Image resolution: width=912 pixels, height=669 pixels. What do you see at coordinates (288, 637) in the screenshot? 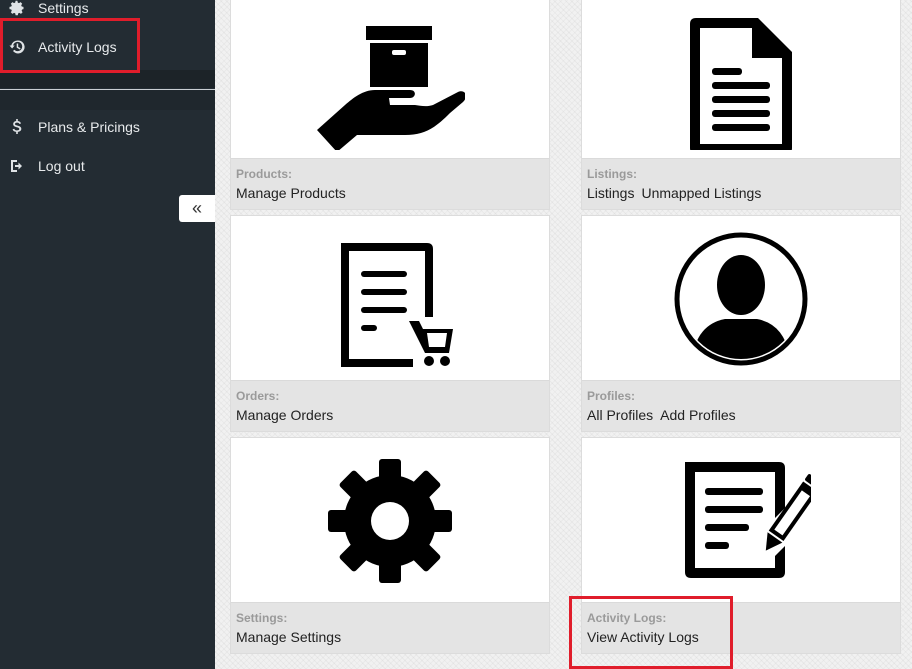
I see `manage-settings-link: Manage Settings` at bounding box center [288, 637].